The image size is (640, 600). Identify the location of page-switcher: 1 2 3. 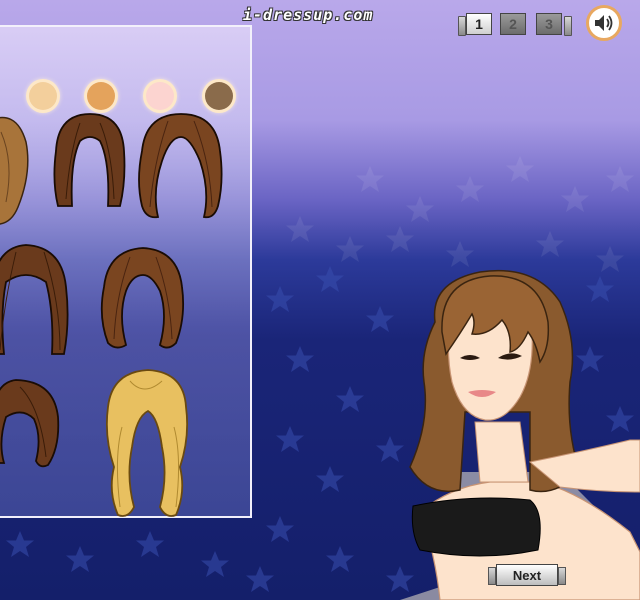
(515, 25).